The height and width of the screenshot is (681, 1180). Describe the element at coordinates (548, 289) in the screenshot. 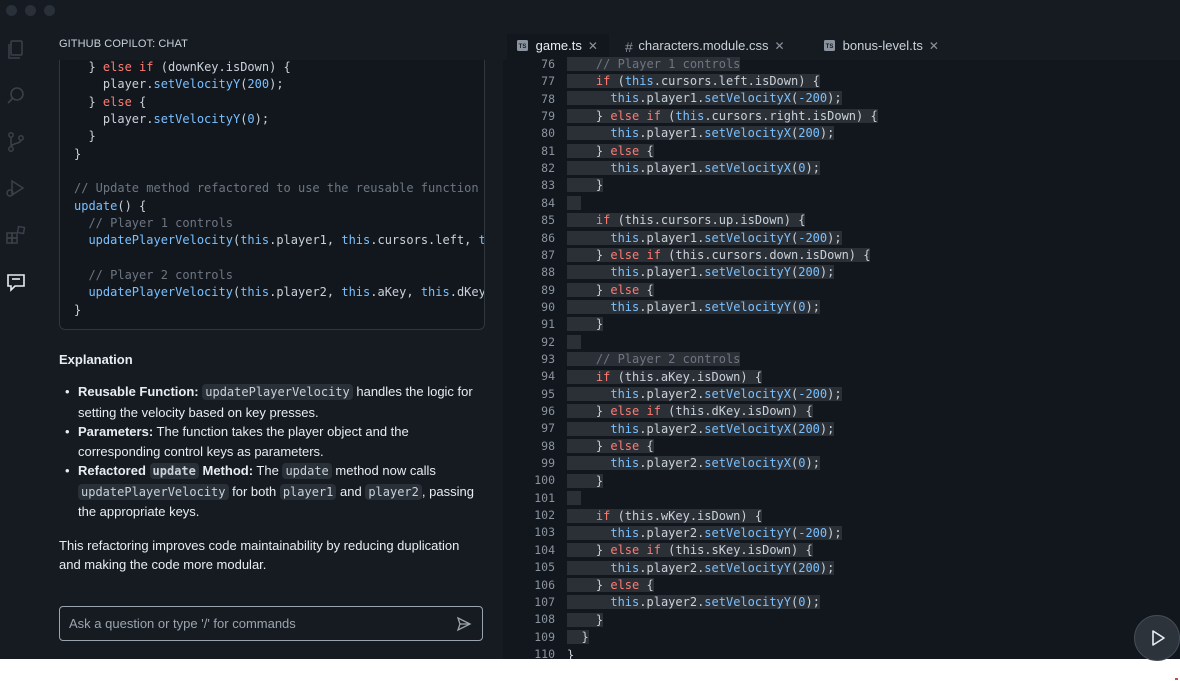

I see `line-number: 89` at that location.